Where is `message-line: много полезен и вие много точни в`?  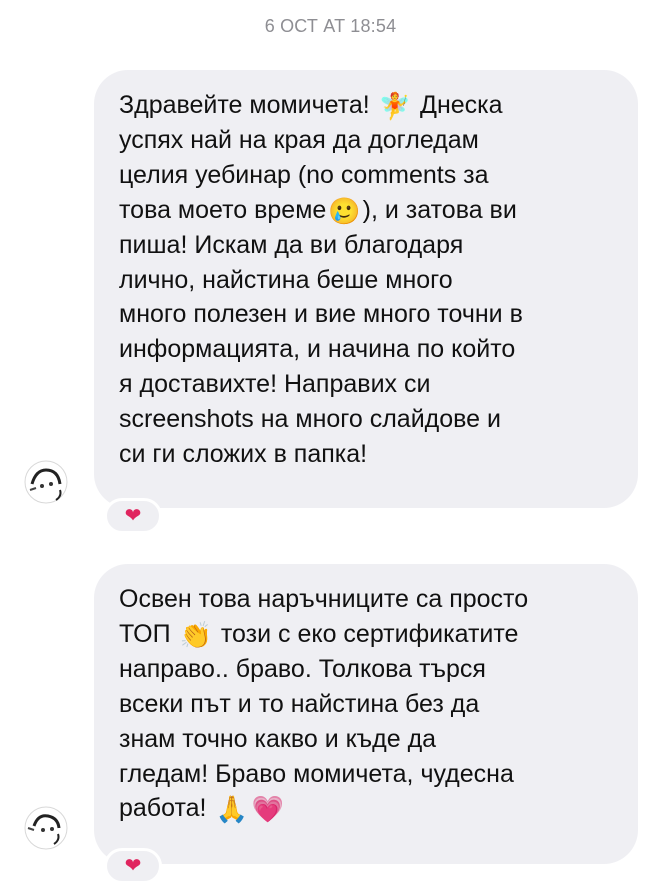
message-line: много полезен и вие много точни в is located at coordinates (321, 314).